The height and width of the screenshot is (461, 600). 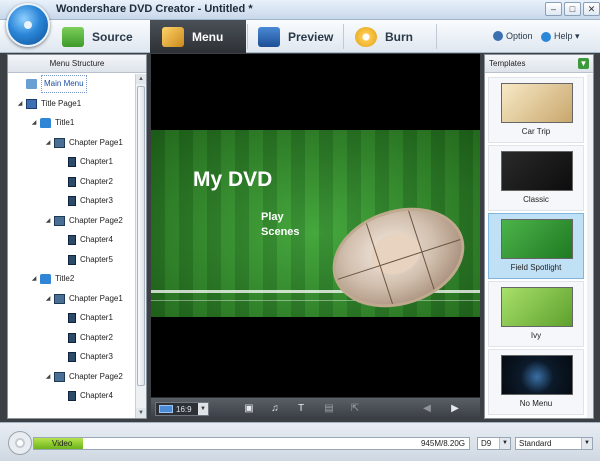 What do you see at coordinates (536, 403) in the screenshot?
I see `template-label: No Menu` at bounding box center [536, 403].